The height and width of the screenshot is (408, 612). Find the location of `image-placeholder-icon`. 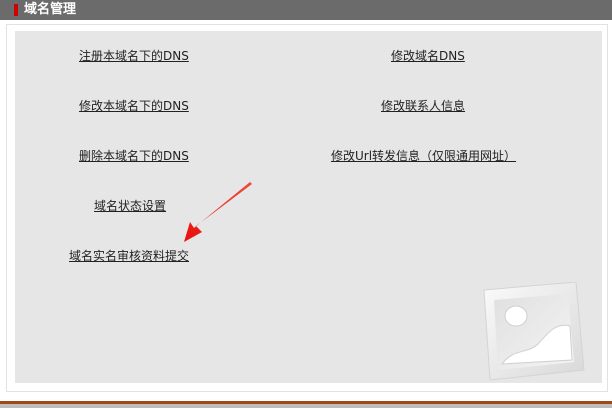

image-placeholder-icon is located at coordinates (534, 331).